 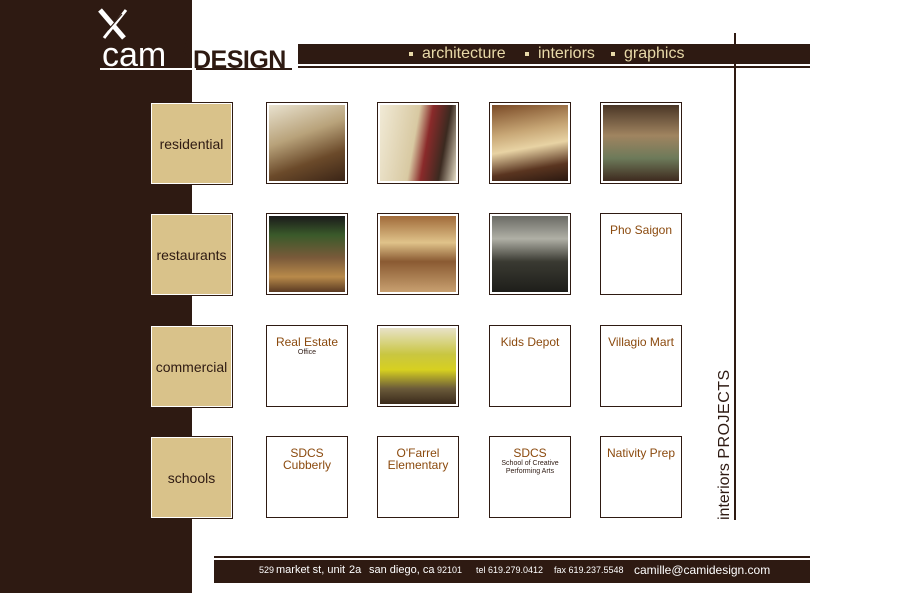 What do you see at coordinates (307, 465) in the screenshot?
I see `project-title-line2: Cubberly` at bounding box center [307, 465].